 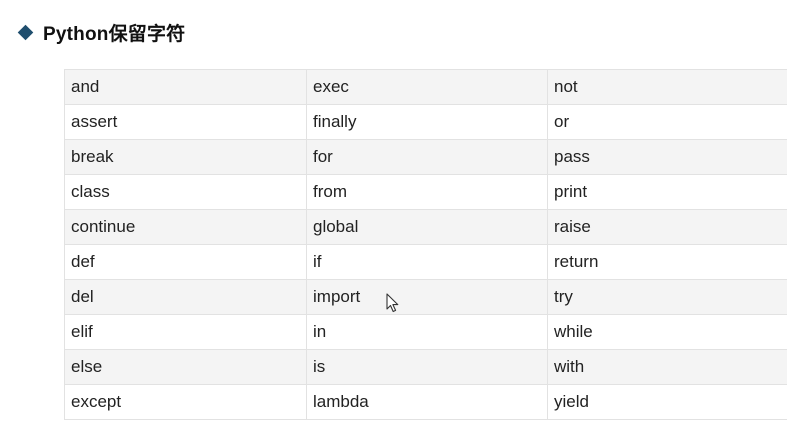 What do you see at coordinates (185, 227) in the screenshot?
I see `table-cell: continue` at bounding box center [185, 227].